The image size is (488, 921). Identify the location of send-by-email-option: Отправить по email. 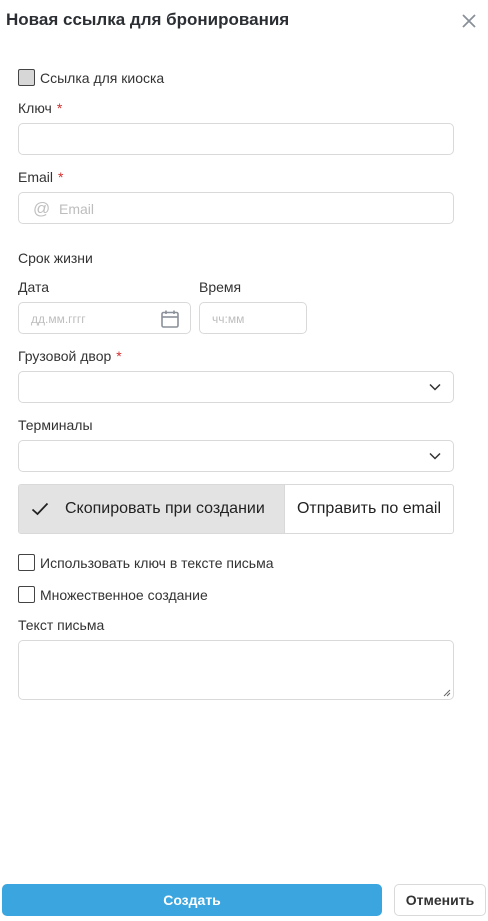
(369, 509).